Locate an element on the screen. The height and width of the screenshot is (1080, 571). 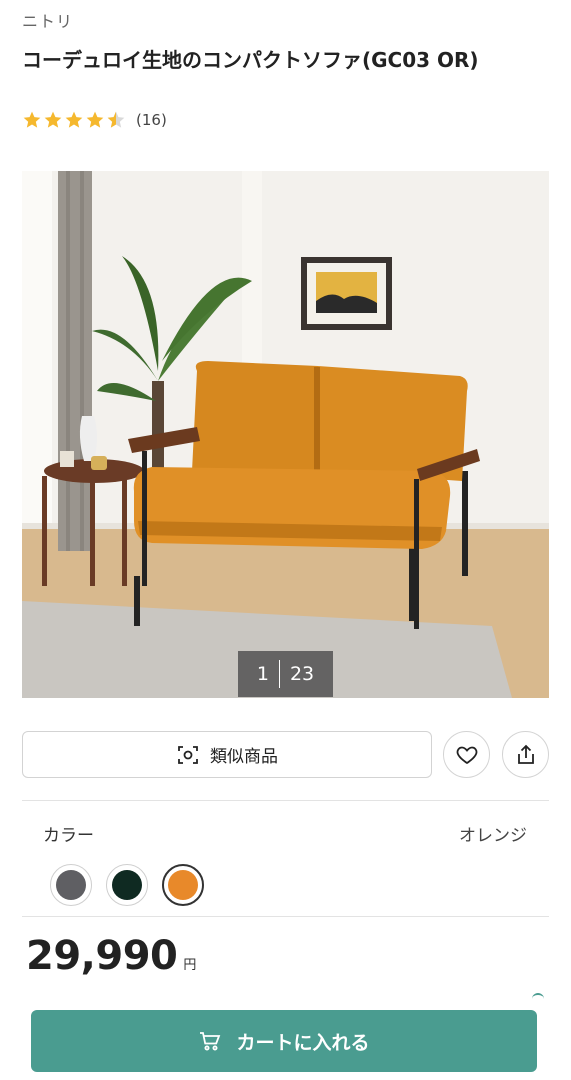
rating-stars is located at coordinates (74, 120).